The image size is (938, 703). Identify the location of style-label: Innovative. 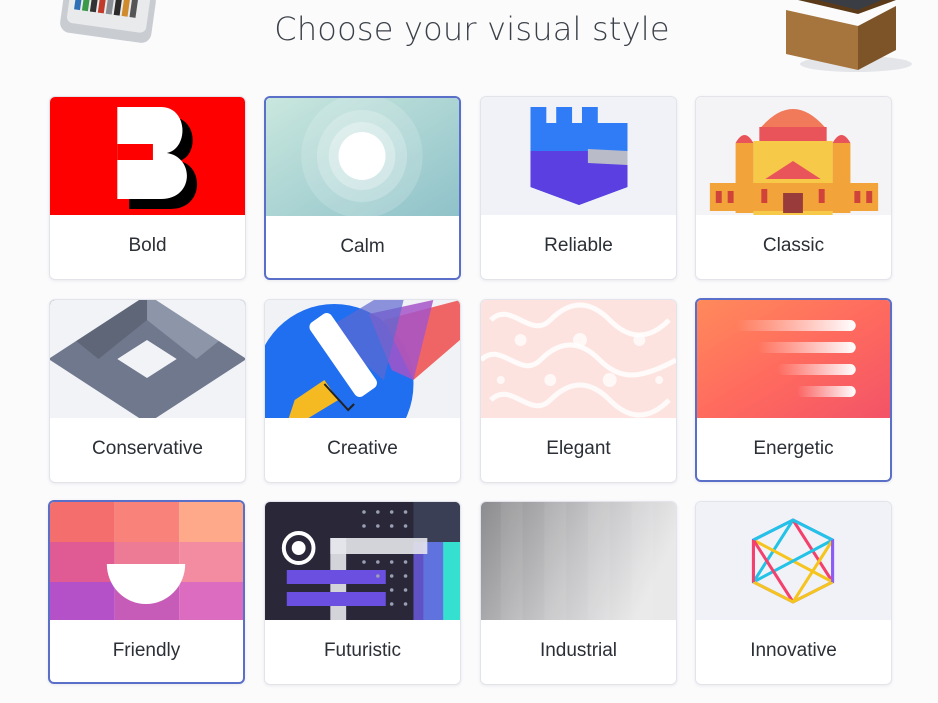
(793, 650).